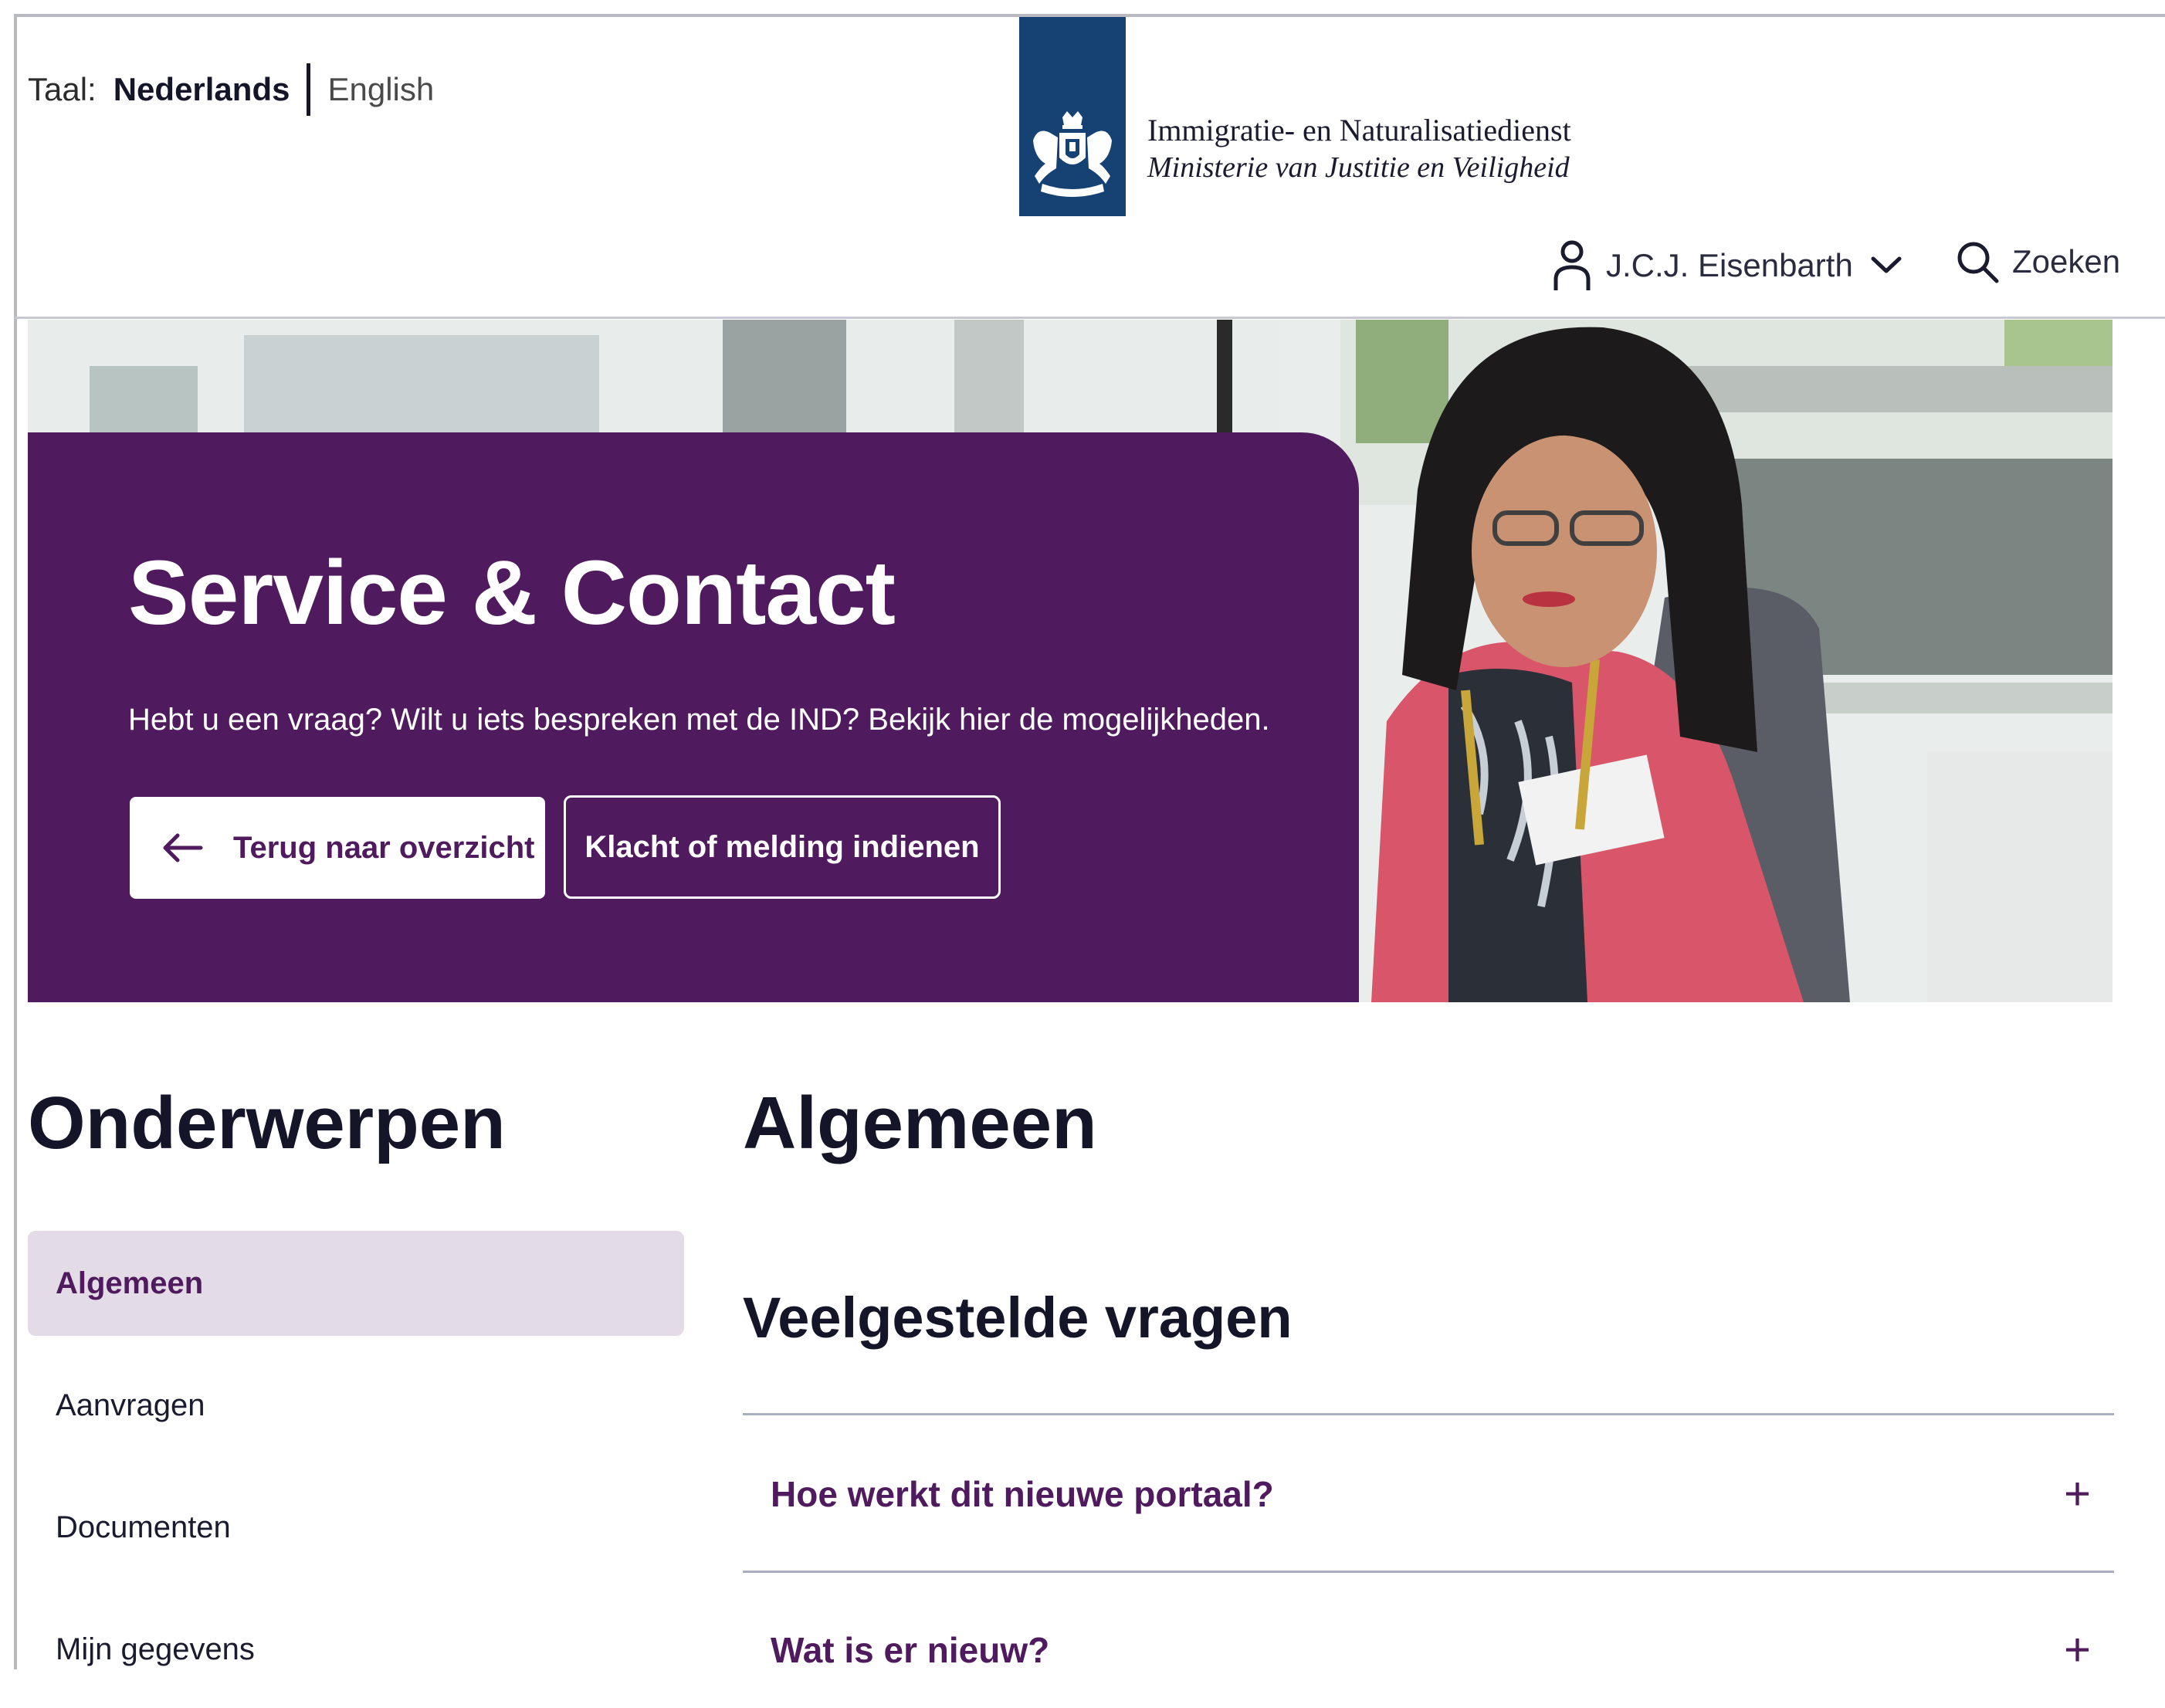 Image resolution: width=2165 pixels, height=1708 pixels. Describe the element at coordinates (1572, 265) in the screenshot. I see `user-icon` at that location.